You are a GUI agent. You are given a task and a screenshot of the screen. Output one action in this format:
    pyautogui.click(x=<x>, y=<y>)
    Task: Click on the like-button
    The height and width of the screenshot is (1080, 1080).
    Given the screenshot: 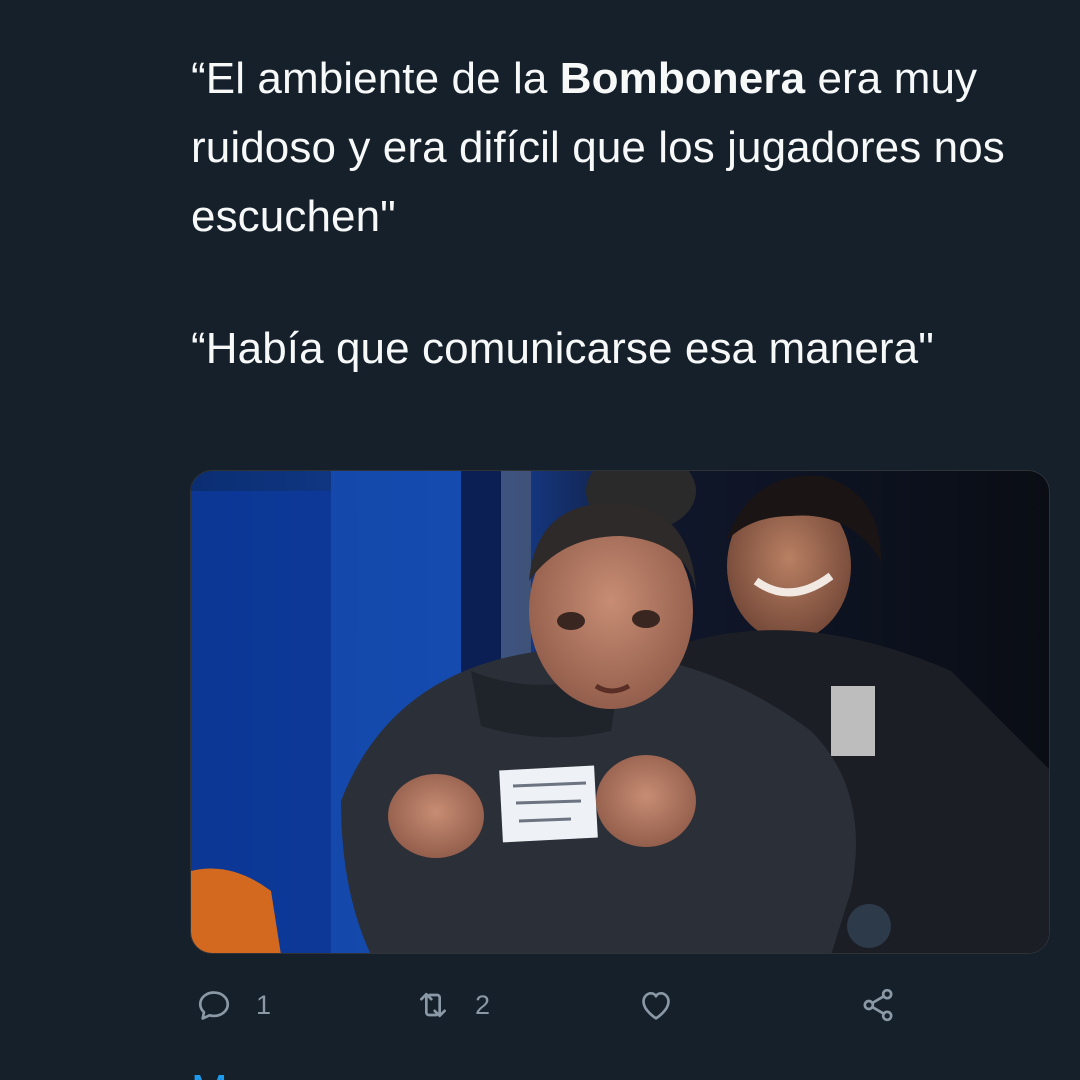 What is the action you would take?
    pyautogui.click(x=656, y=1005)
    